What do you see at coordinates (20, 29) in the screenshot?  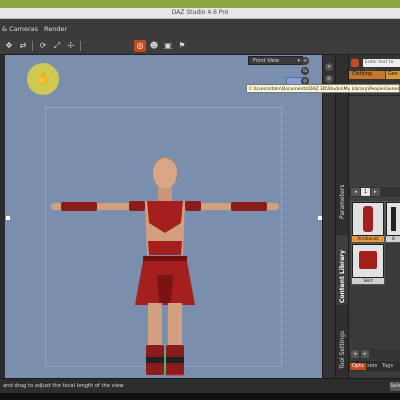 I see `menu-item-cameras: & Cameras` at bounding box center [20, 29].